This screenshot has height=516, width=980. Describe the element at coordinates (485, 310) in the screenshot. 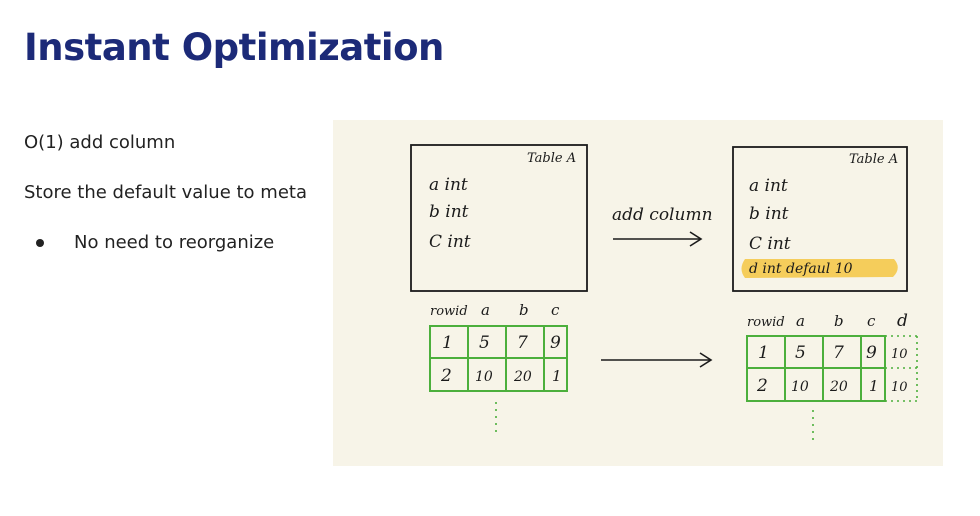

I see `left-grid-header-a: a` at that location.